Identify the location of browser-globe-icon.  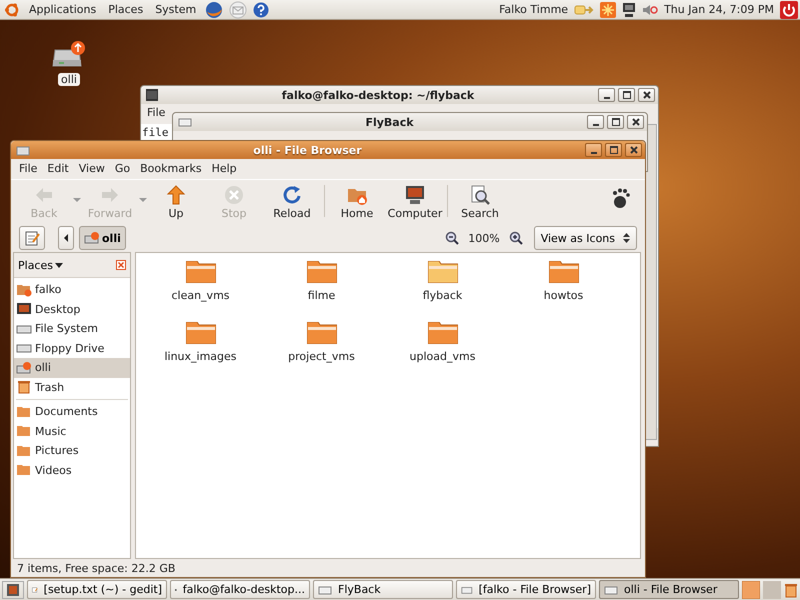
(214, 9).